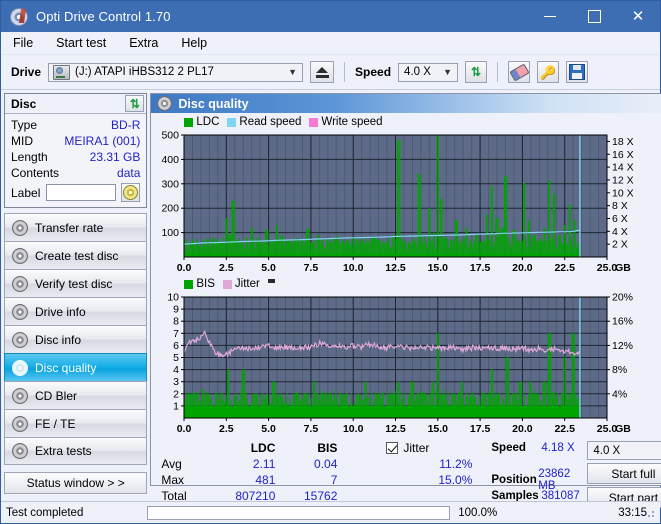 The height and width of the screenshot is (524, 661). Describe the element at coordinates (171, 184) in the screenshot. I see `svg-text: 300` at that location.